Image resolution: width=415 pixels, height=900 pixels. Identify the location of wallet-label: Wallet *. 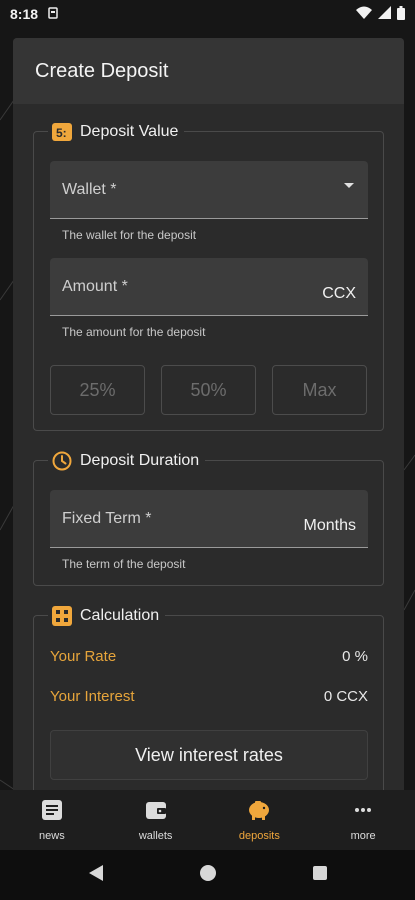
(89, 189).